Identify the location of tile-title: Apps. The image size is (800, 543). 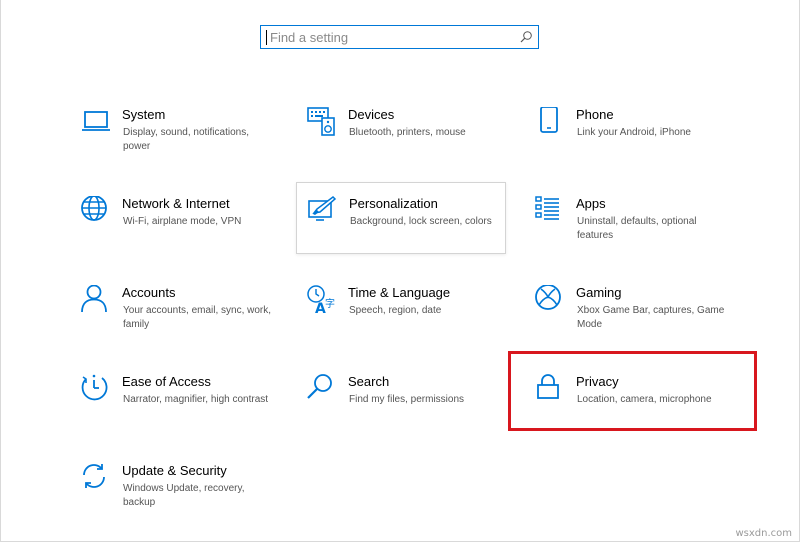
(591, 203).